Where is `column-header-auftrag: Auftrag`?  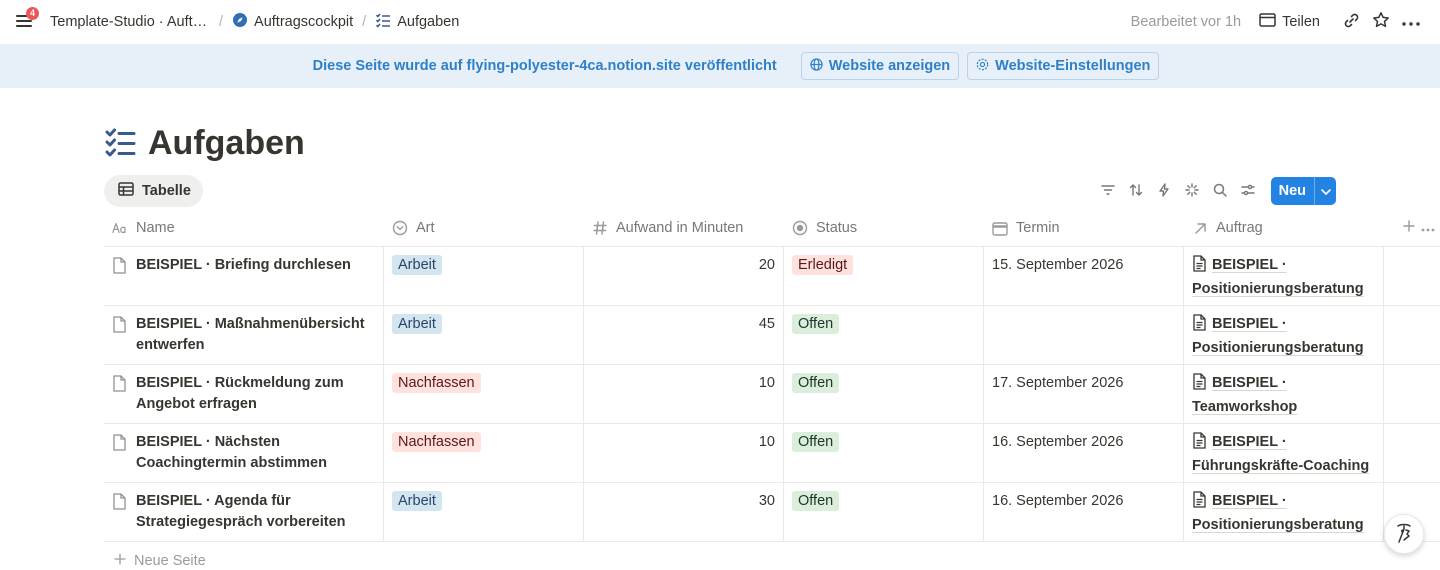 column-header-auftrag: Auftrag is located at coordinates (1284, 228).